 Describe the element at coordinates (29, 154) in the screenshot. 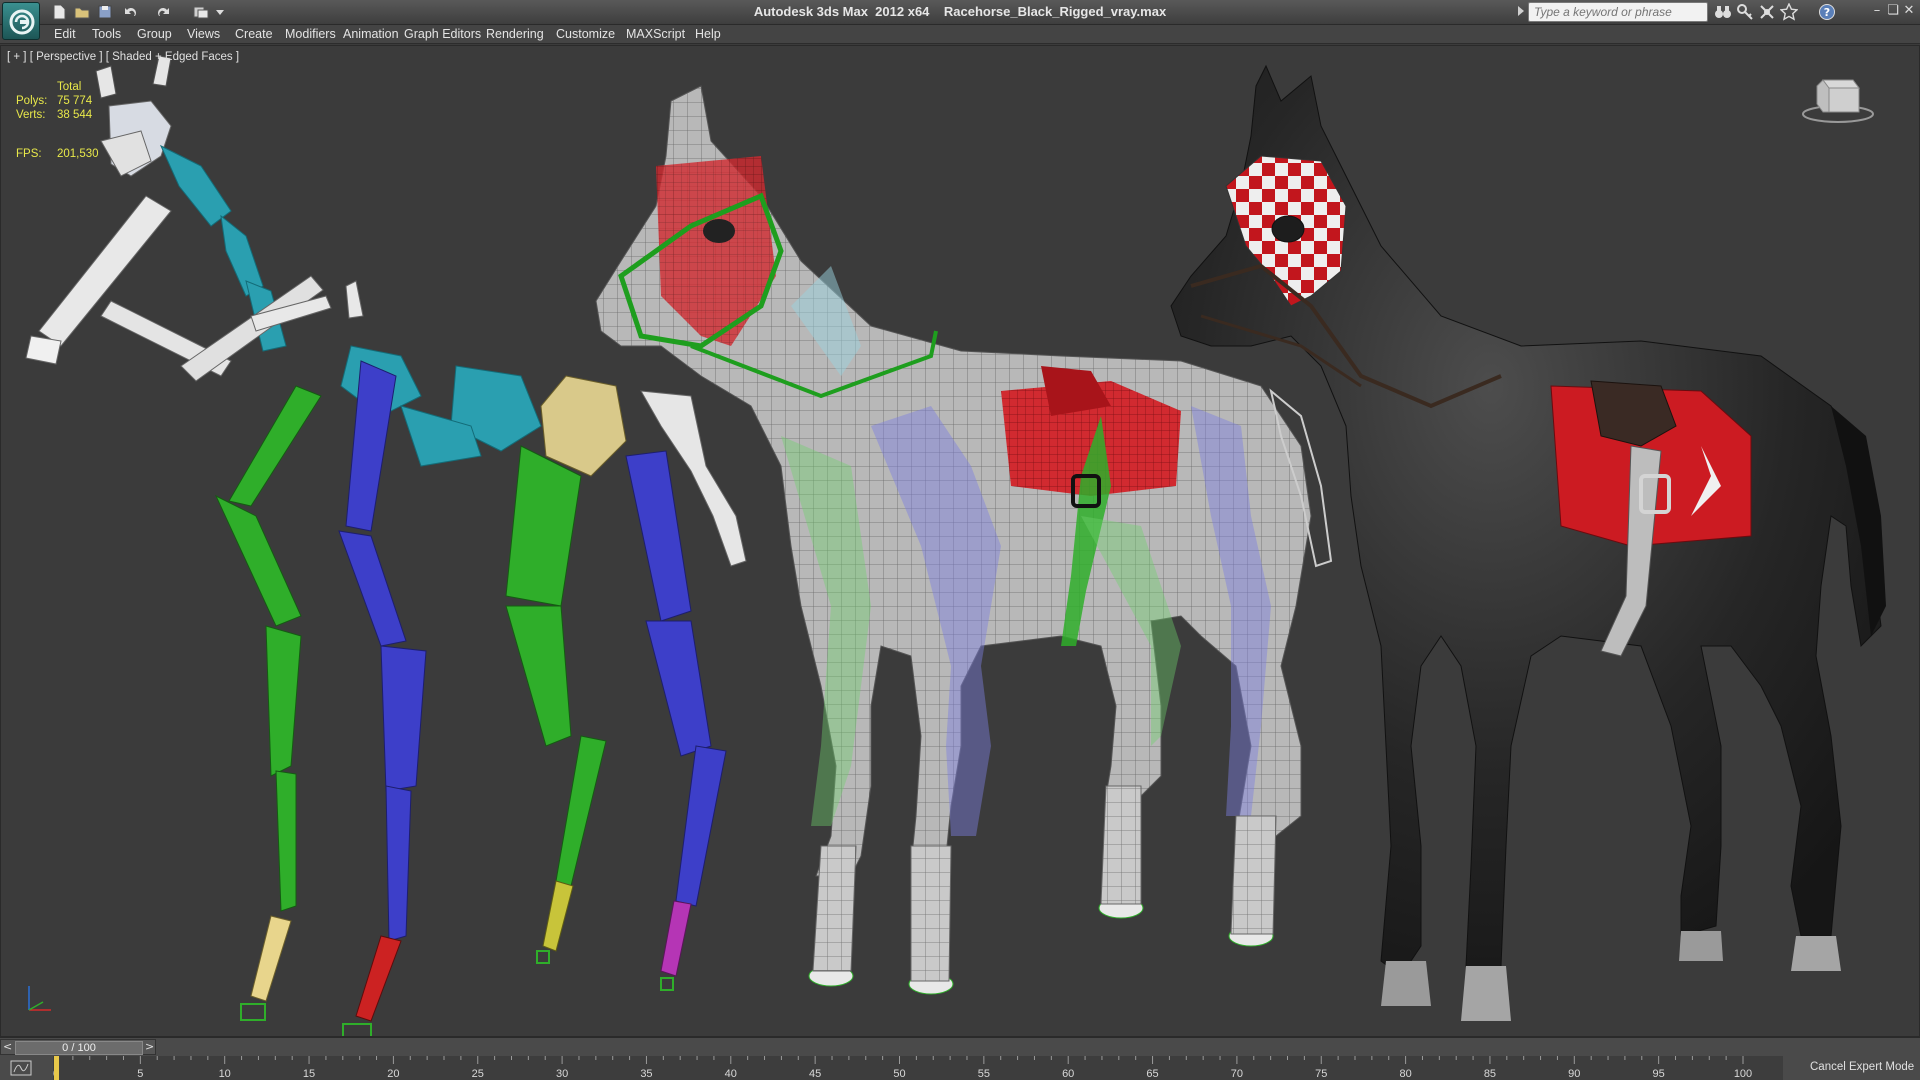

I see `stats-fps-label: FPS:` at that location.